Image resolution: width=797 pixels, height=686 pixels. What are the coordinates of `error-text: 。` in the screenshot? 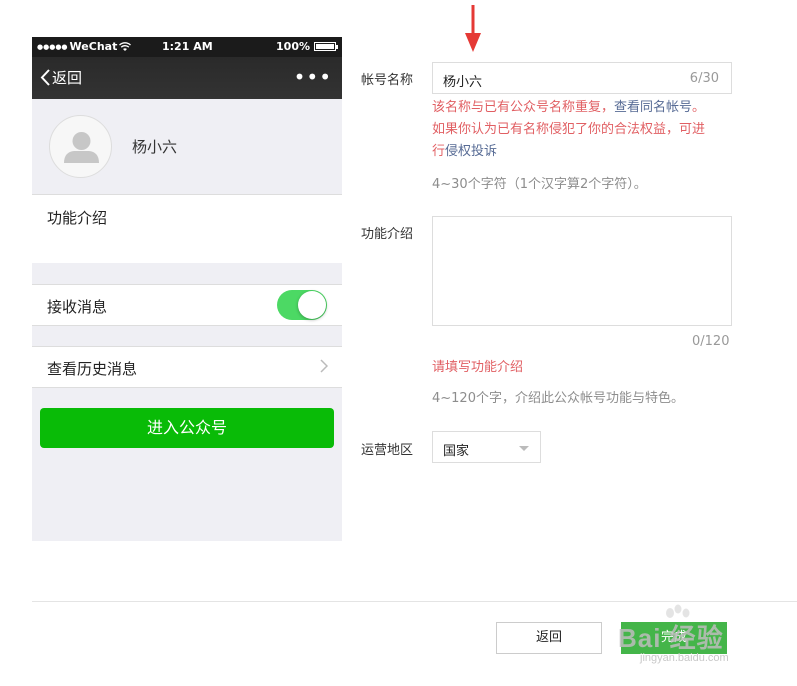 It's located at (699, 107).